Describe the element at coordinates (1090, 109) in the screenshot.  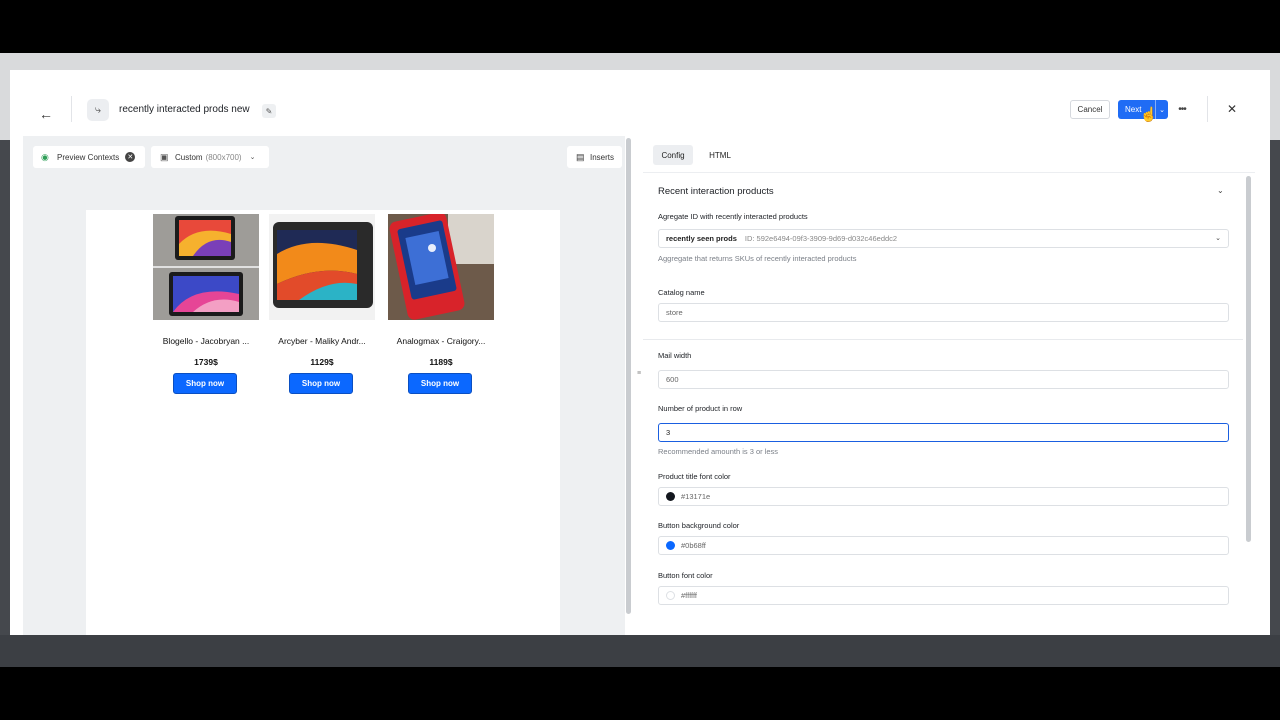
I see `cancel-button: Cancel` at that location.